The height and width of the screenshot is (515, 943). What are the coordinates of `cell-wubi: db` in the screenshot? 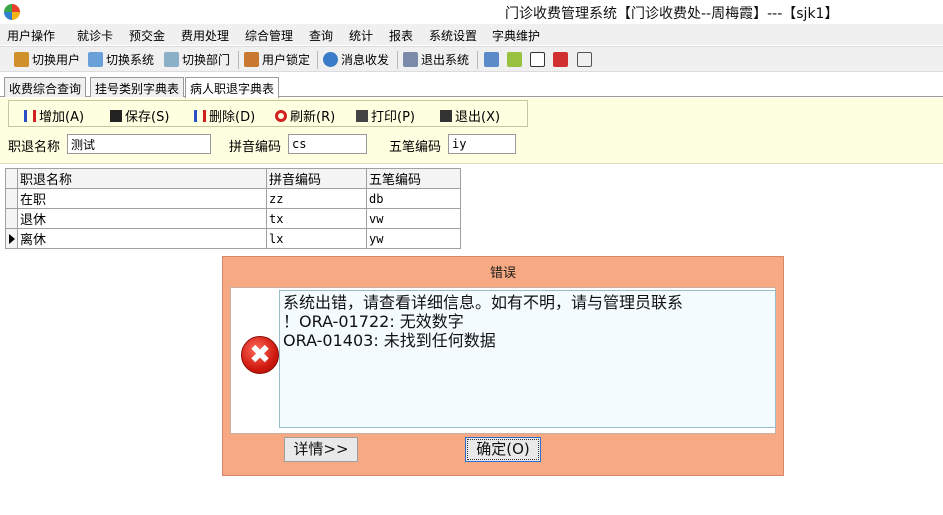 It's located at (413, 198).